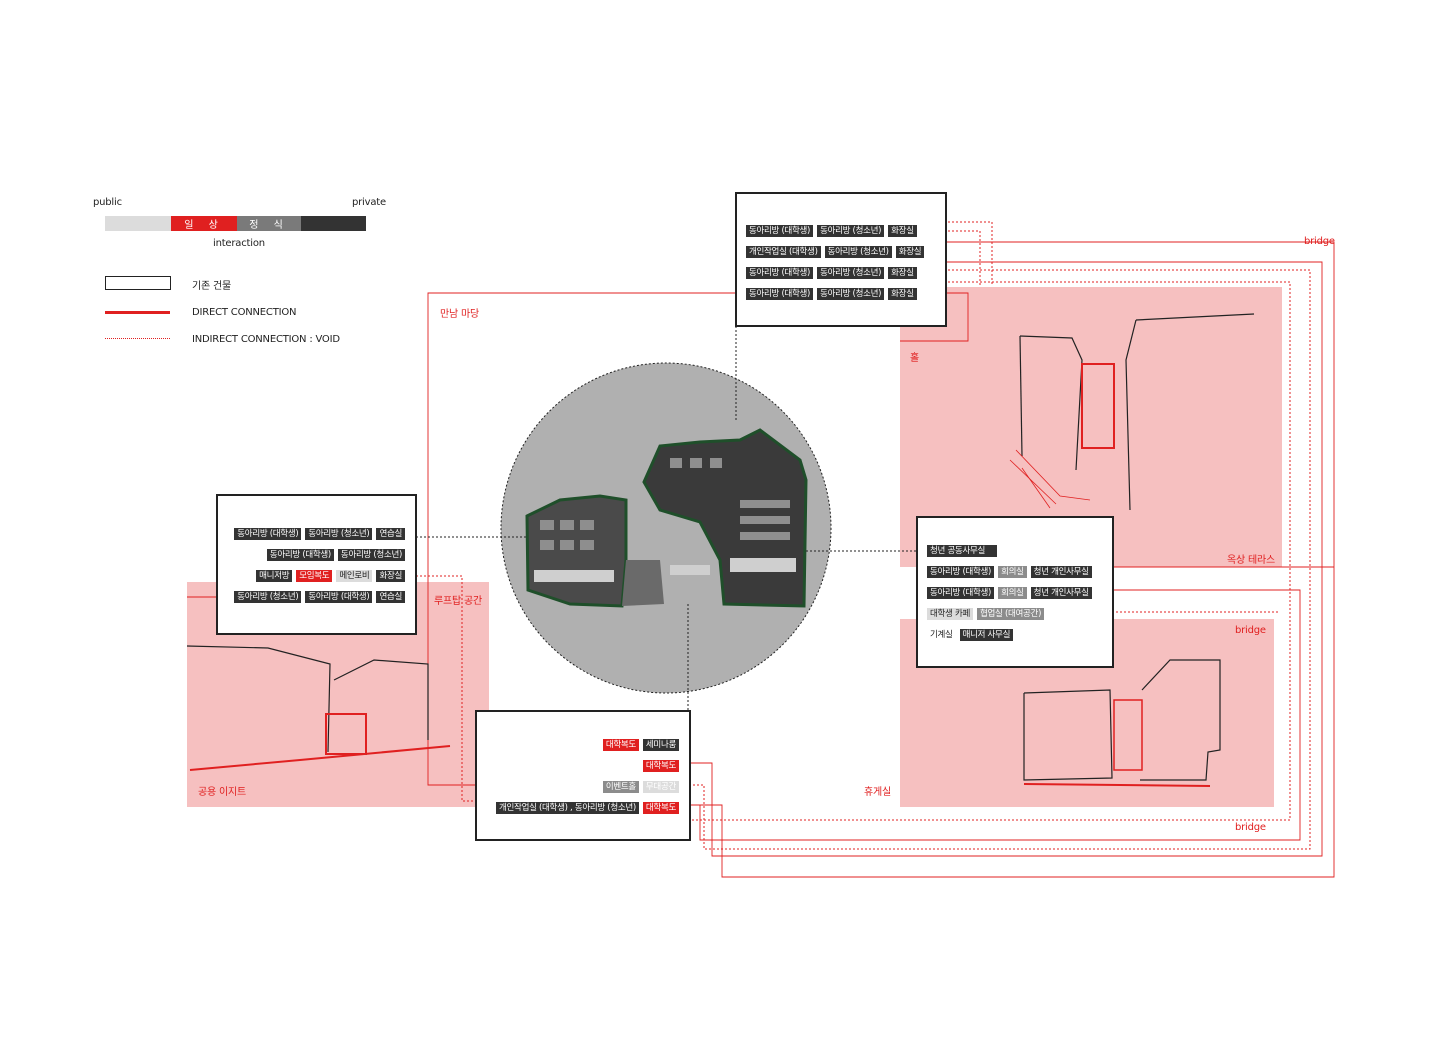 This screenshot has height=1054, width=1429. I want to click on room-tag: 매니저방, so click(274, 576).